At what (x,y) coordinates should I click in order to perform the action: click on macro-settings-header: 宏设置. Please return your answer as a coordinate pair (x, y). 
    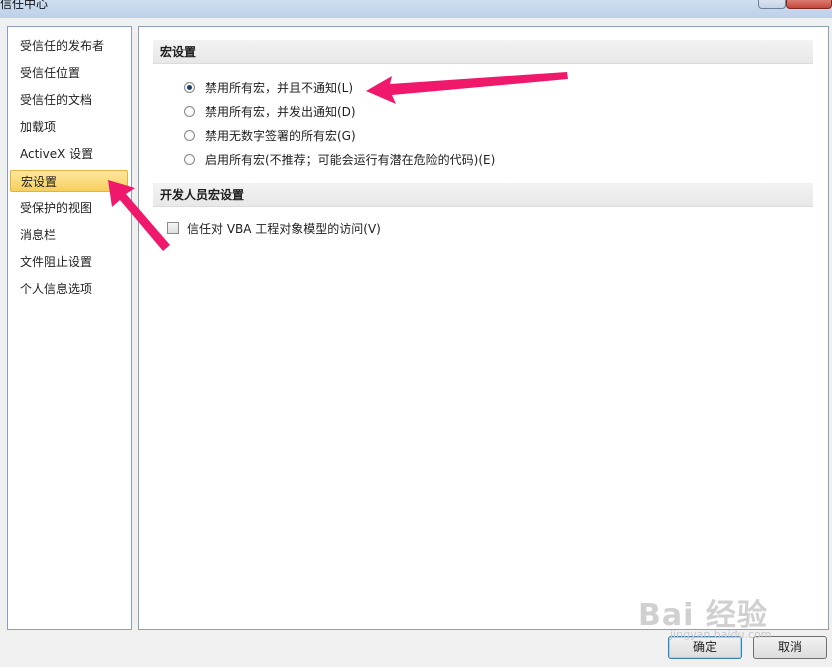
    Looking at the image, I should click on (483, 52).